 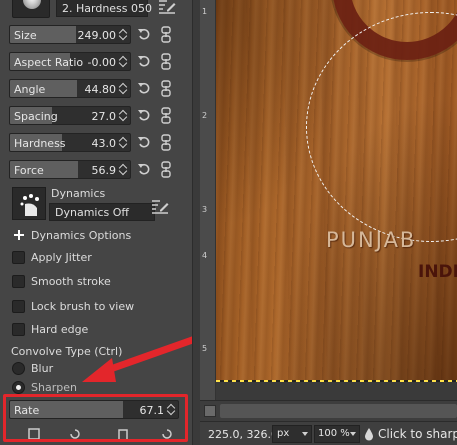 What do you see at coordinates (104, 116) in the screenshot?
I see `slider-value: 27.0` at bounding box center [104, 116].